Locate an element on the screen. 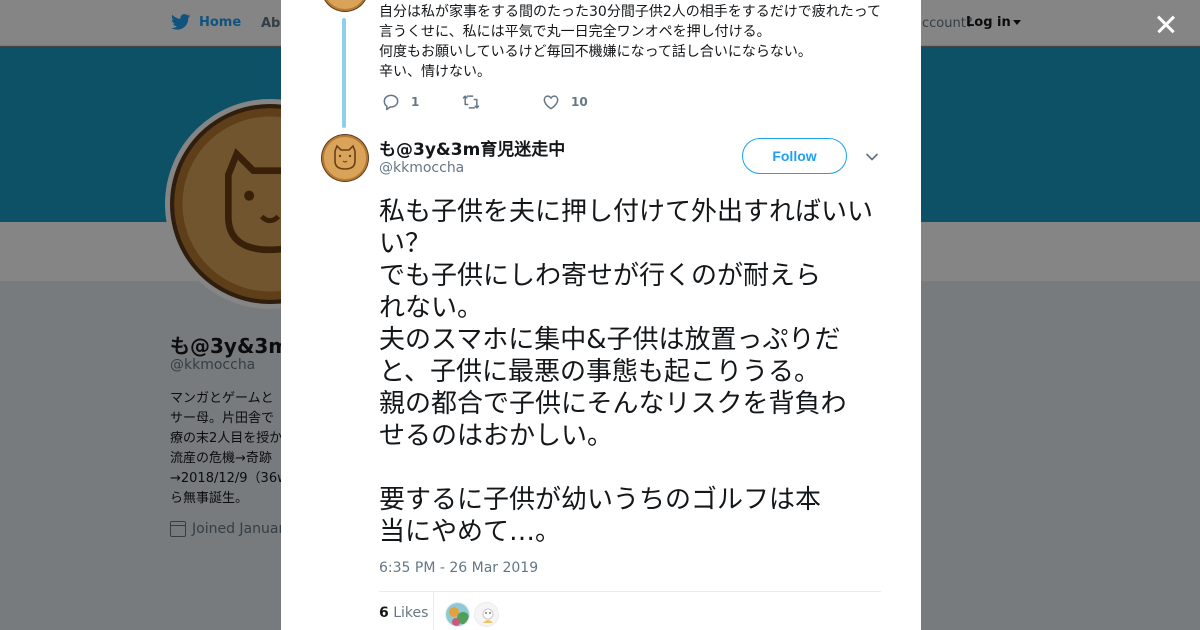 Image resolution: width=1200 pixels, height=630 pixels. tweet-line: でも子供にしわ寄せが行くのが耐えら is located at coordinates (600, 276).